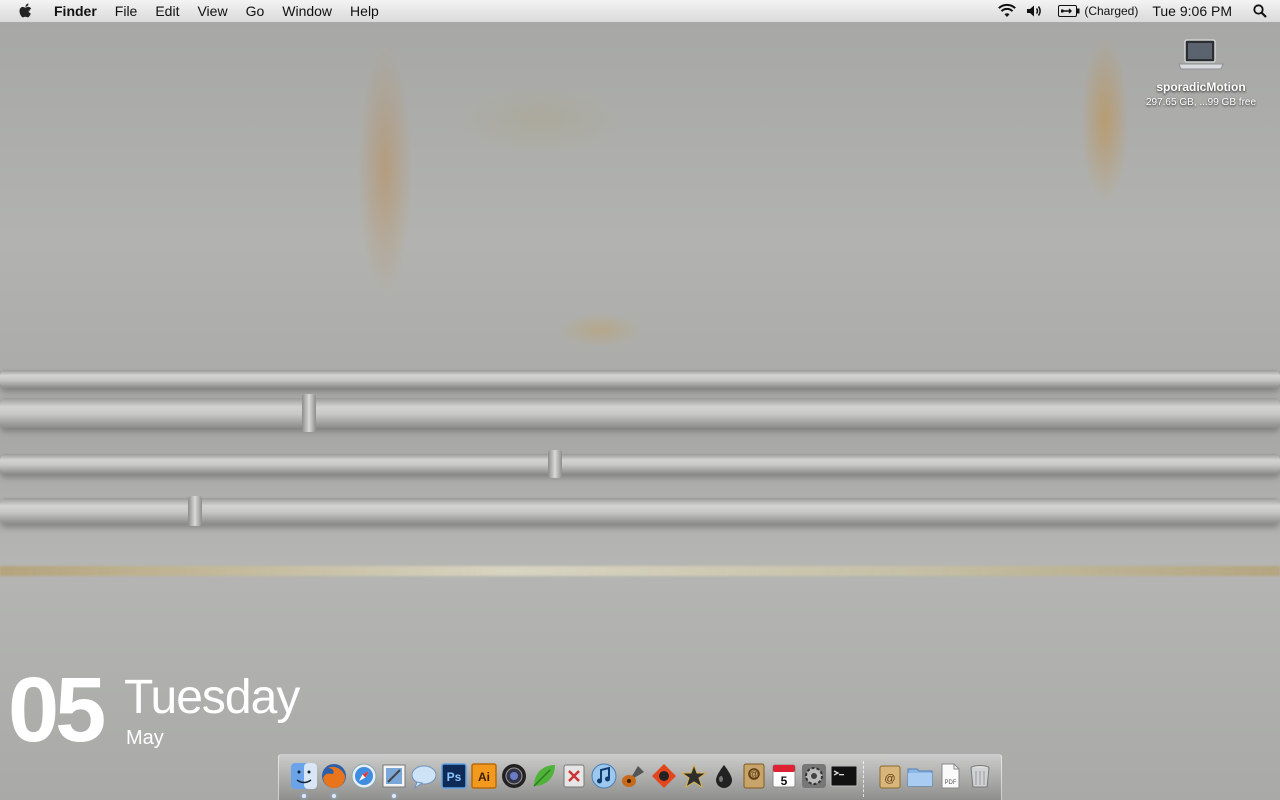 The width and height of the screenshot is (1280, 800). What do you see at coordinates (724, 776) in the screenshot?
I see `droplet-icon` at bounding box center [724, 776].